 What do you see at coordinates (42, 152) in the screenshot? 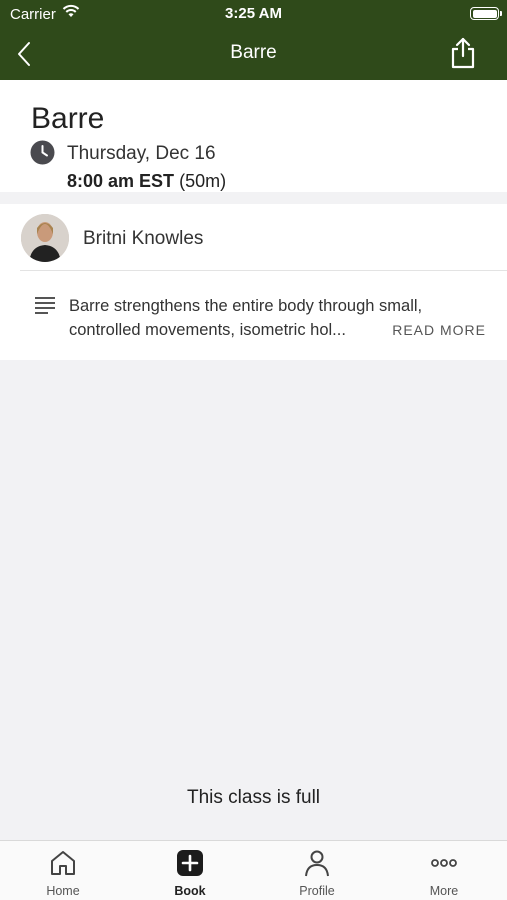
I see `clock-icon` at bounding box center [42, 152].